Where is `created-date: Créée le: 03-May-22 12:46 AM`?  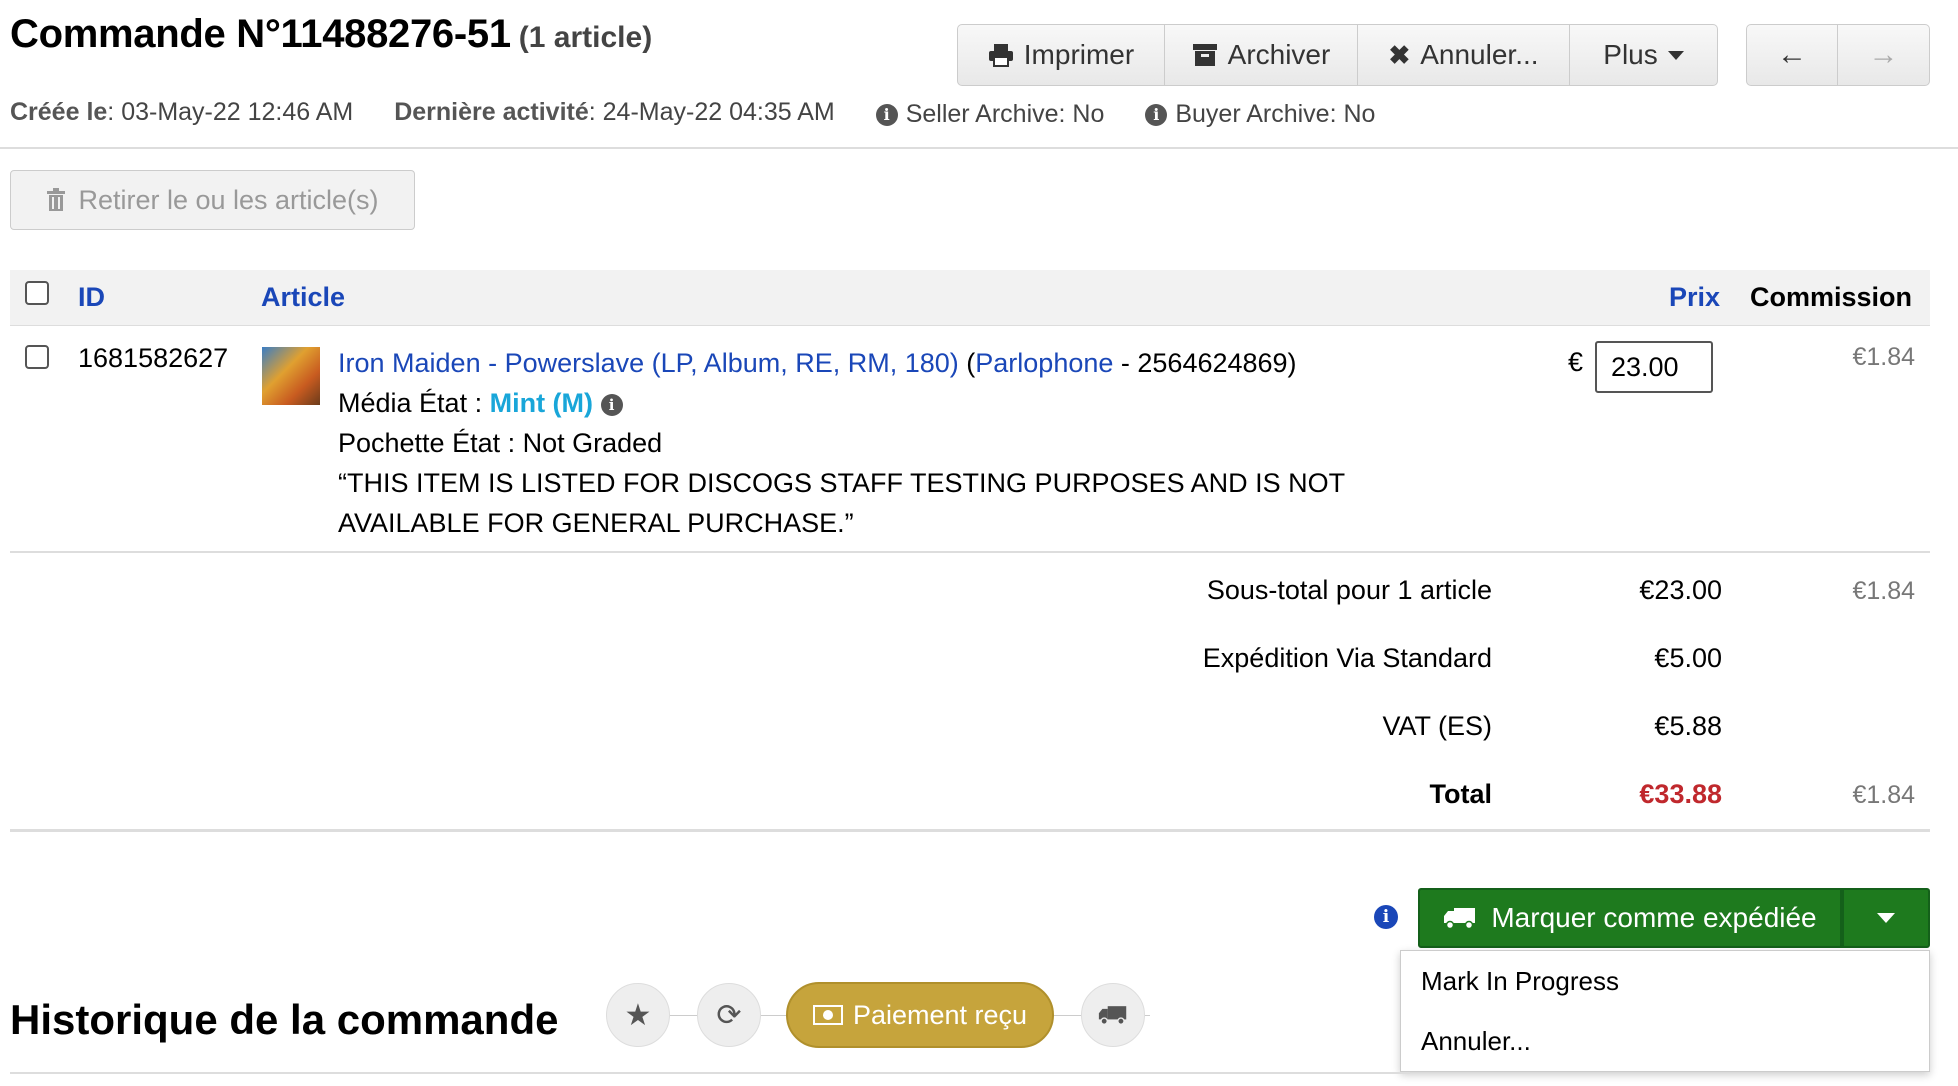 created-date: Créée le: 03-May-22 12:46 AM is located at coordinates (182, 112).